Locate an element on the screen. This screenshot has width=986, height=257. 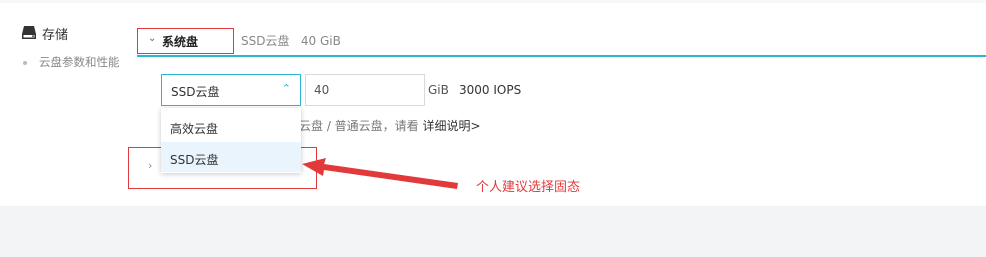
hdd-icon is located at coordinates (29, 32).